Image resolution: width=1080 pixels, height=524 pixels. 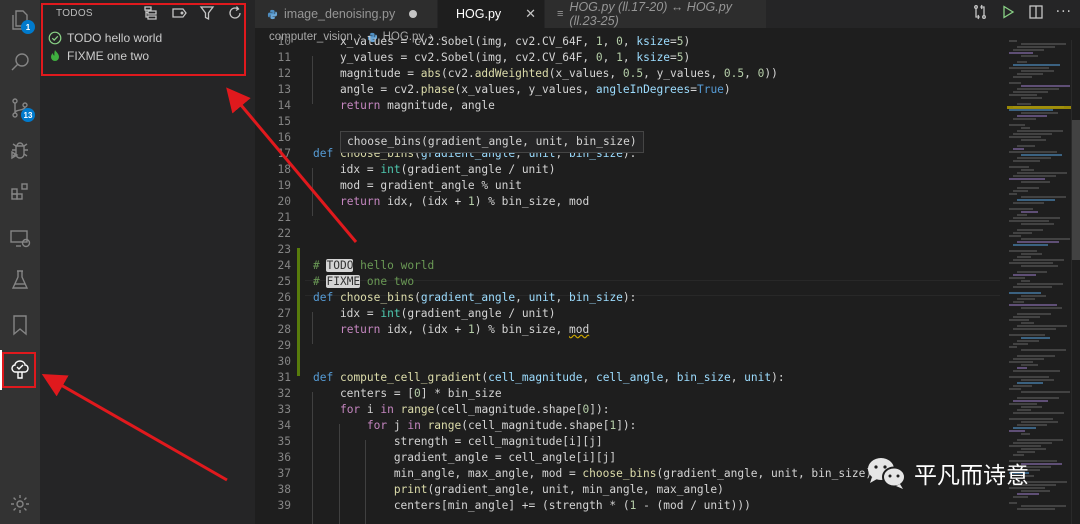 I want to click on scrollbar-thumb, so click(x=1076, y=190).